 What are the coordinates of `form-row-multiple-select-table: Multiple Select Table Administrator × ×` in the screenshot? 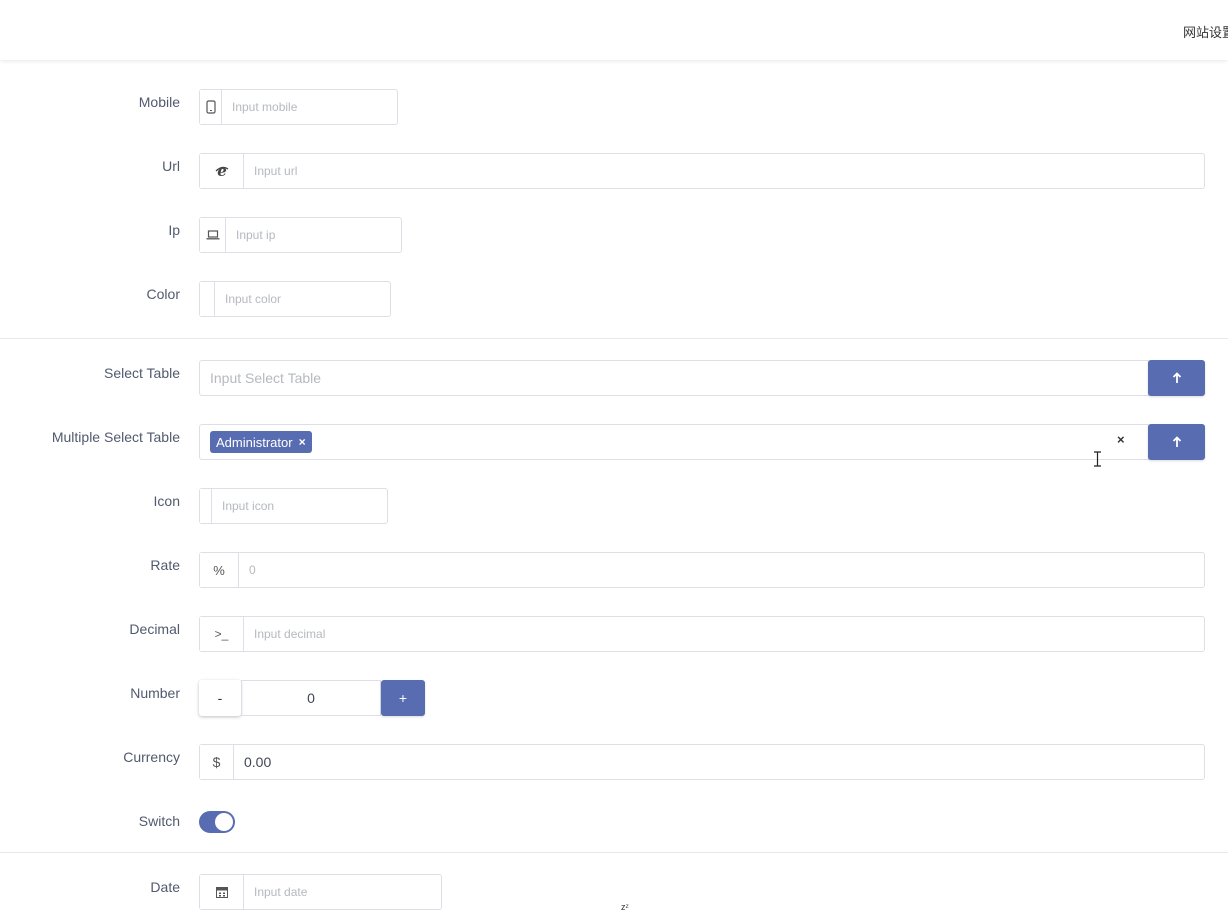 It's located at (614, 442).